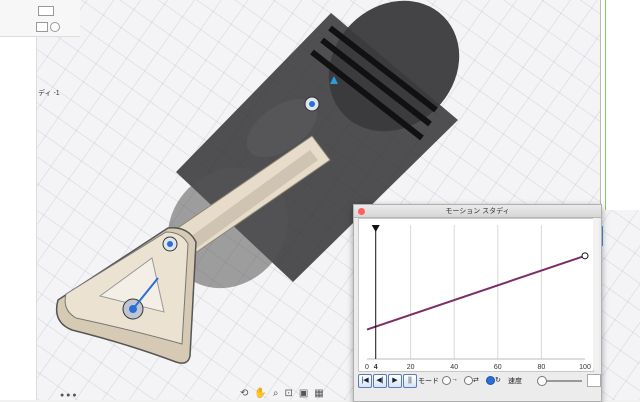  I want to click on motion-chart: 0 4 20 40 60 80 100, so click(476, 295).